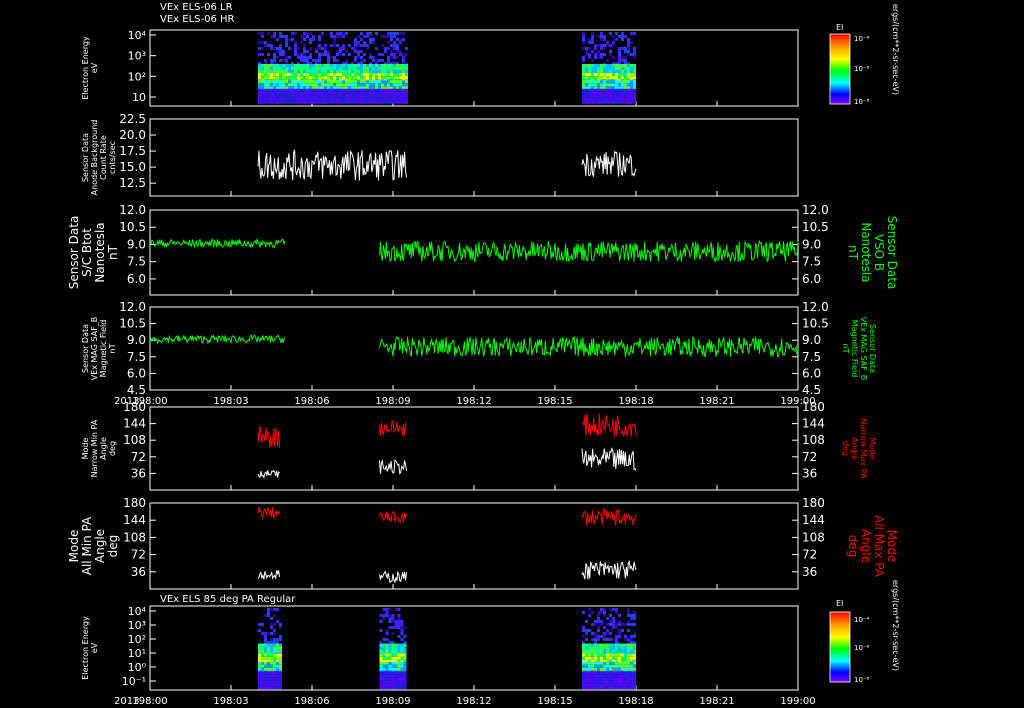 Image resolution: width=1024 pixels, height=708 pixels. What do you see at coordinates (136, 262) in the screenshot?
I see `ytick-label: 7.5` at bounding box center [136, 262].